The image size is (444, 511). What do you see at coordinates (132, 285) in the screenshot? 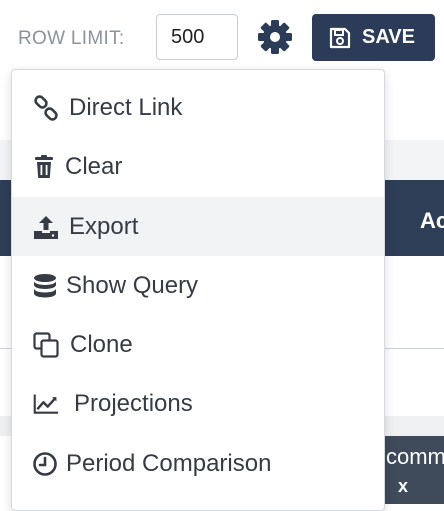
I see `menu-item-label: Show Query` at bounding box center [132, 285].